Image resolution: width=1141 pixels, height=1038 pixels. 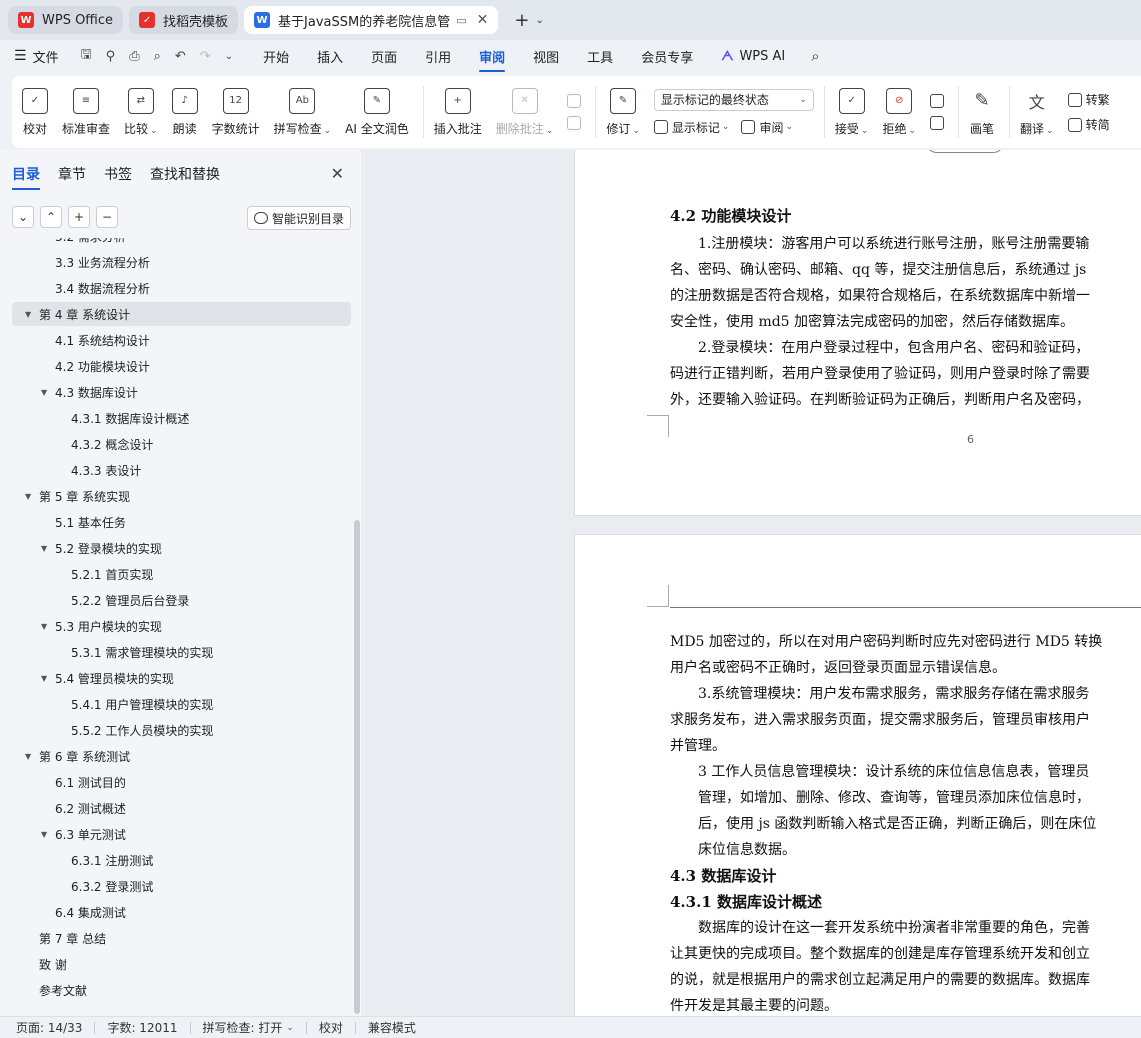 What do you see at coordinates (371, 20) in the screenshot?
I see `tab-document: W 基于JavaSSM的养老院信息管 ▭ ✕` at bounding box center [371, 20].